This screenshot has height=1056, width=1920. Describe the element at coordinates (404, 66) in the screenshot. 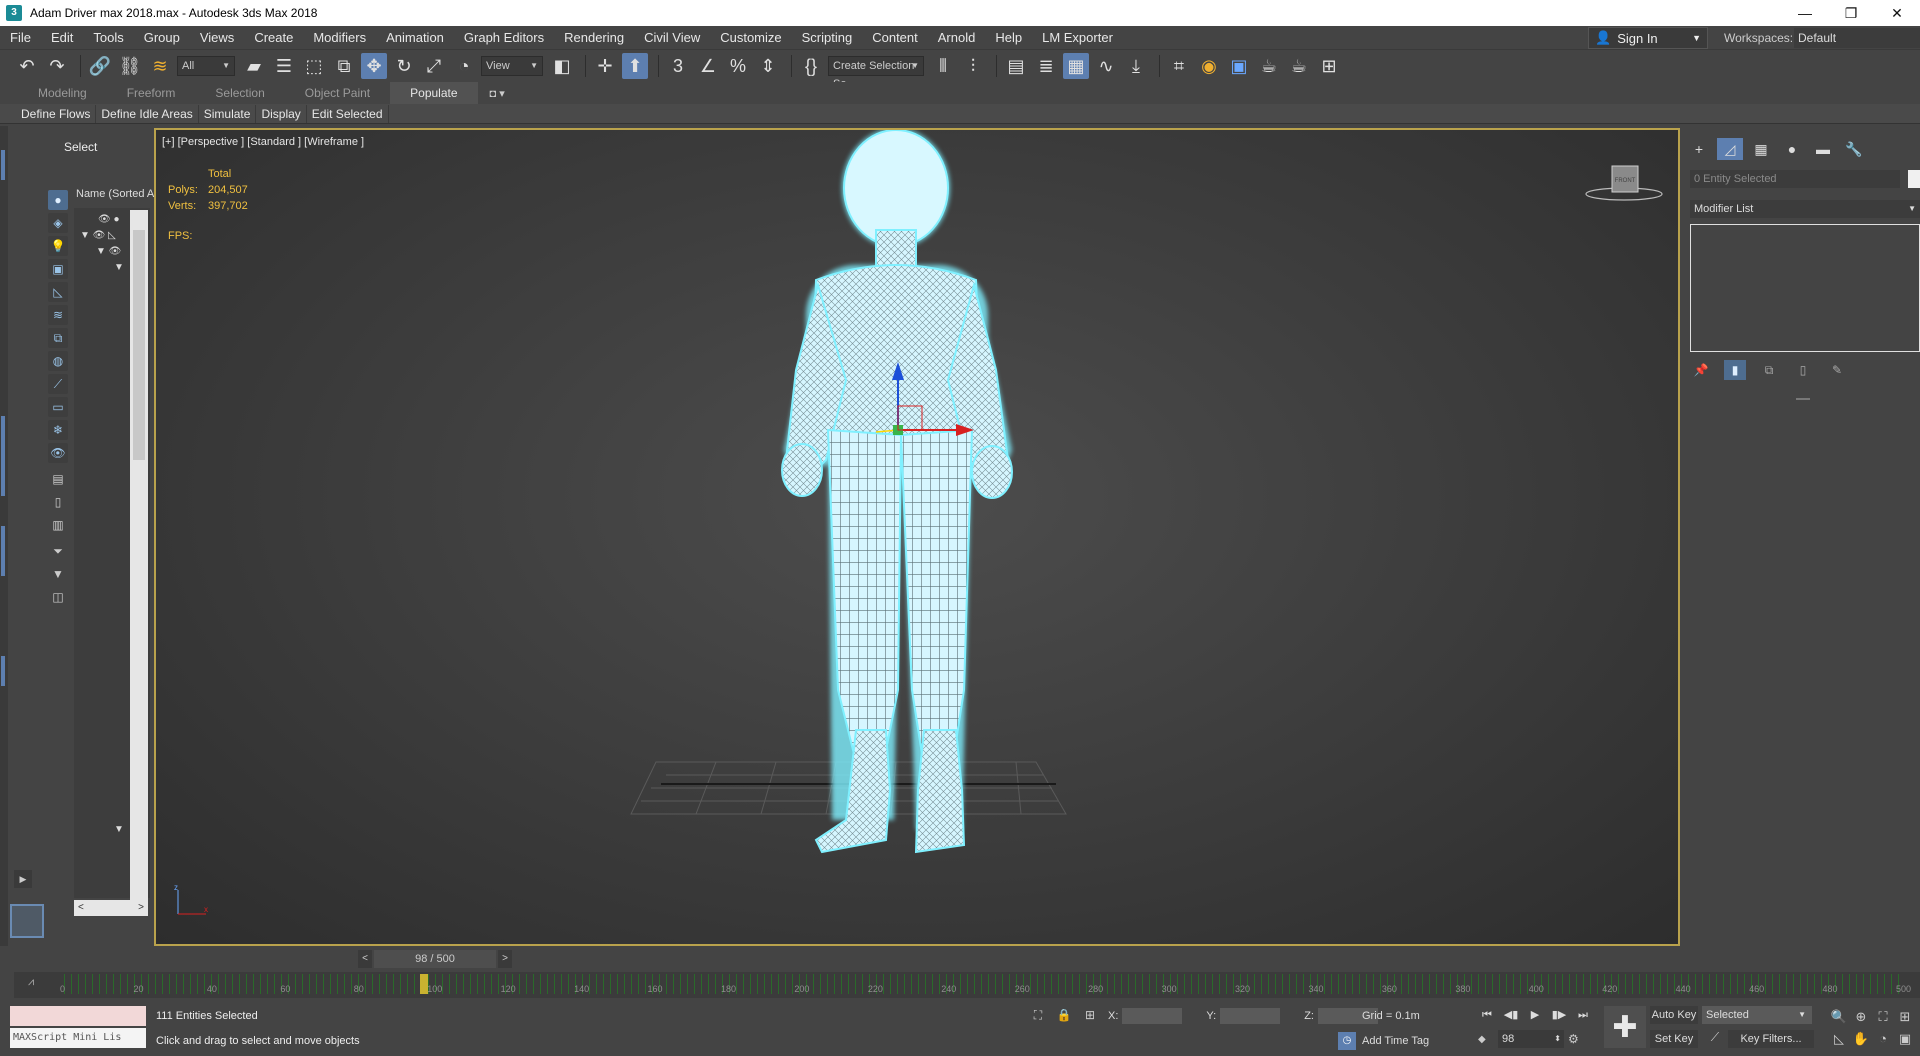

I see `rotate-icon: ↻` at that location.